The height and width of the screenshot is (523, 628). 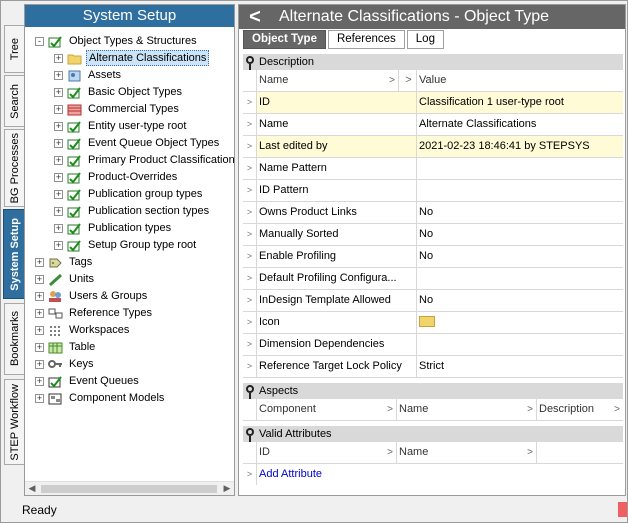 I want to click on valid-attributes-section-header: Valid Attributes, so click(x=433, y=434).